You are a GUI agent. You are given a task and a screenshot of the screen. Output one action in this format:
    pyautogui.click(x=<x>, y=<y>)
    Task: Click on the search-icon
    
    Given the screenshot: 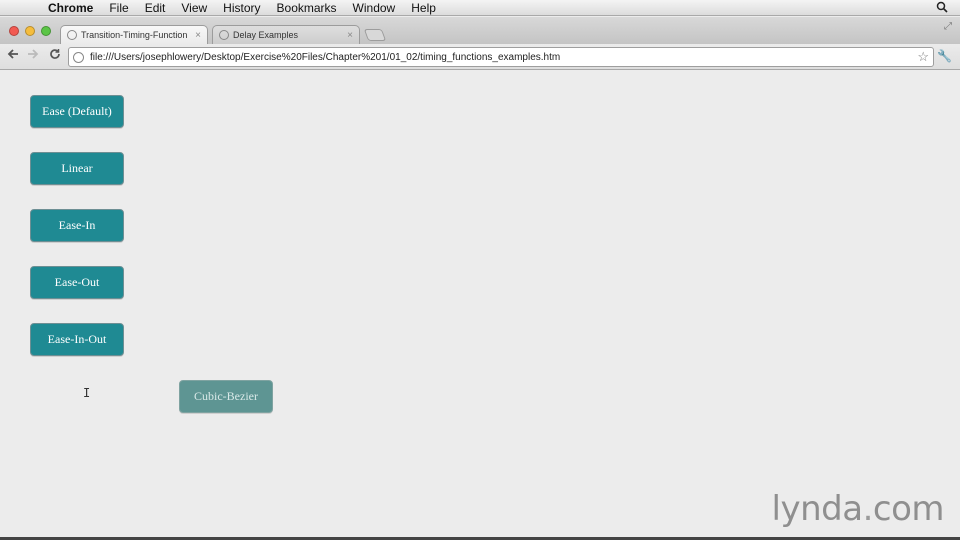 What is the action you would take?
    pyautogui.click(x=942, y=8)
    